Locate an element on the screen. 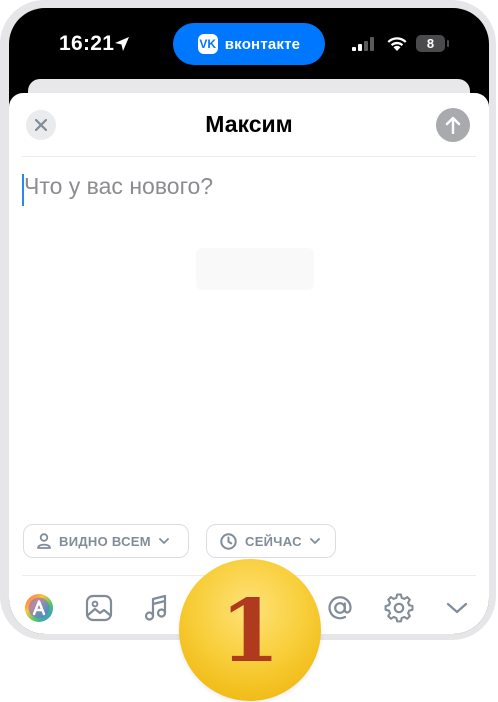 Image resolution: width=498 pixels, height=702 pixels. step-number: 1 is located at coordinates (250, 631).